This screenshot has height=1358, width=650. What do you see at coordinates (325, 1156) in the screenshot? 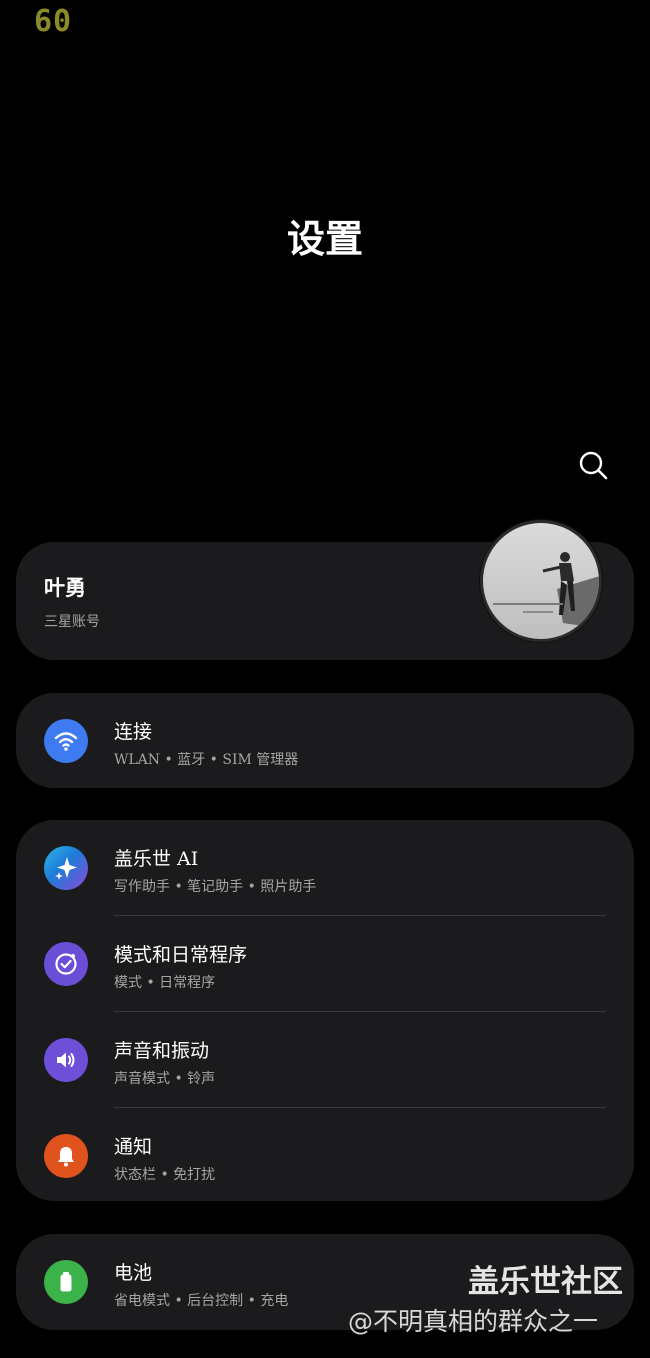
I see `settings-item-notifications: 通知 状态栏 • 免打扰` at bounding box center [325, 1156].